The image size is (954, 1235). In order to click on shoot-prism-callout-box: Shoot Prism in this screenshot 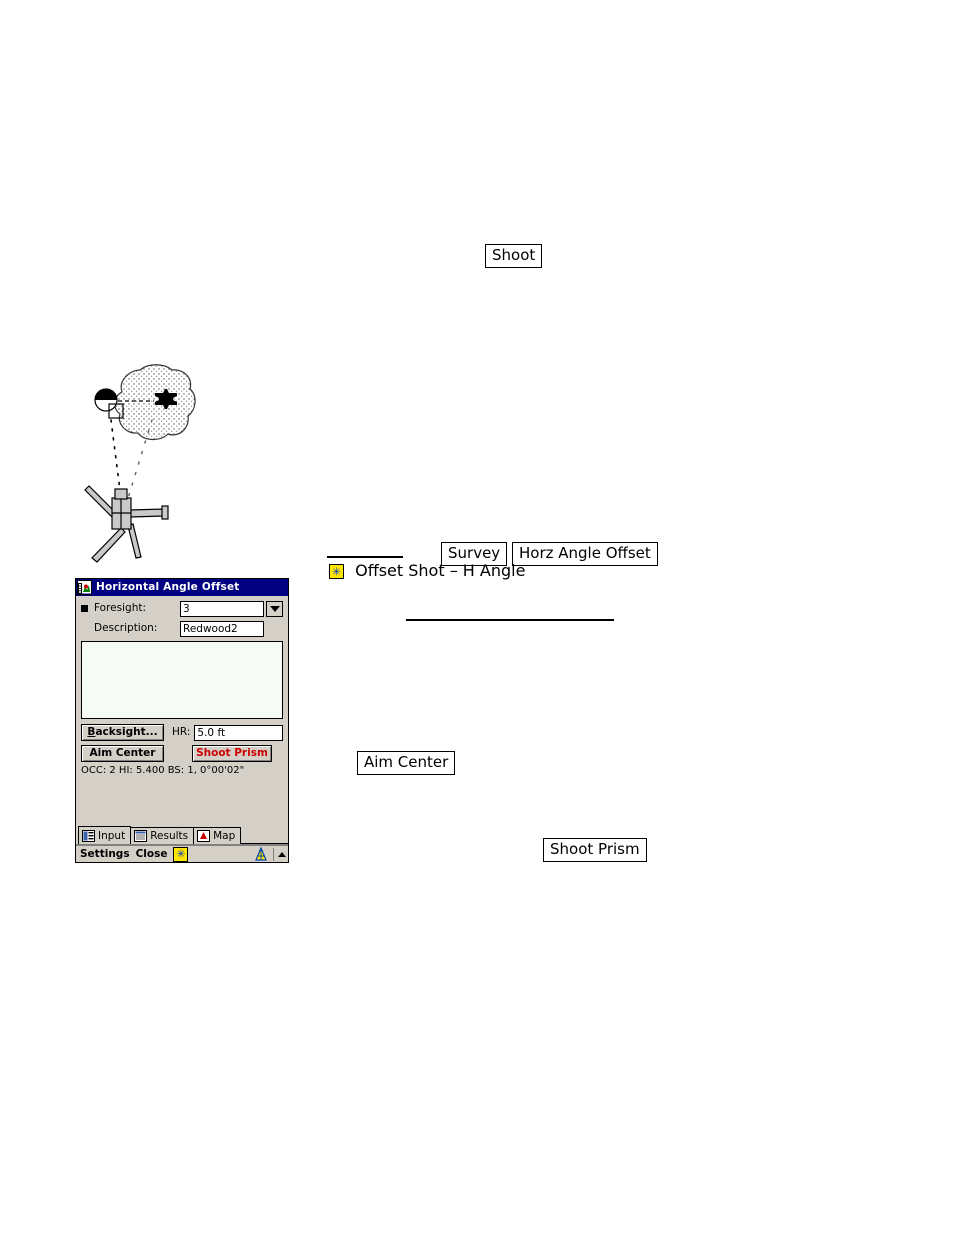, I will do `click(595, 850)`.